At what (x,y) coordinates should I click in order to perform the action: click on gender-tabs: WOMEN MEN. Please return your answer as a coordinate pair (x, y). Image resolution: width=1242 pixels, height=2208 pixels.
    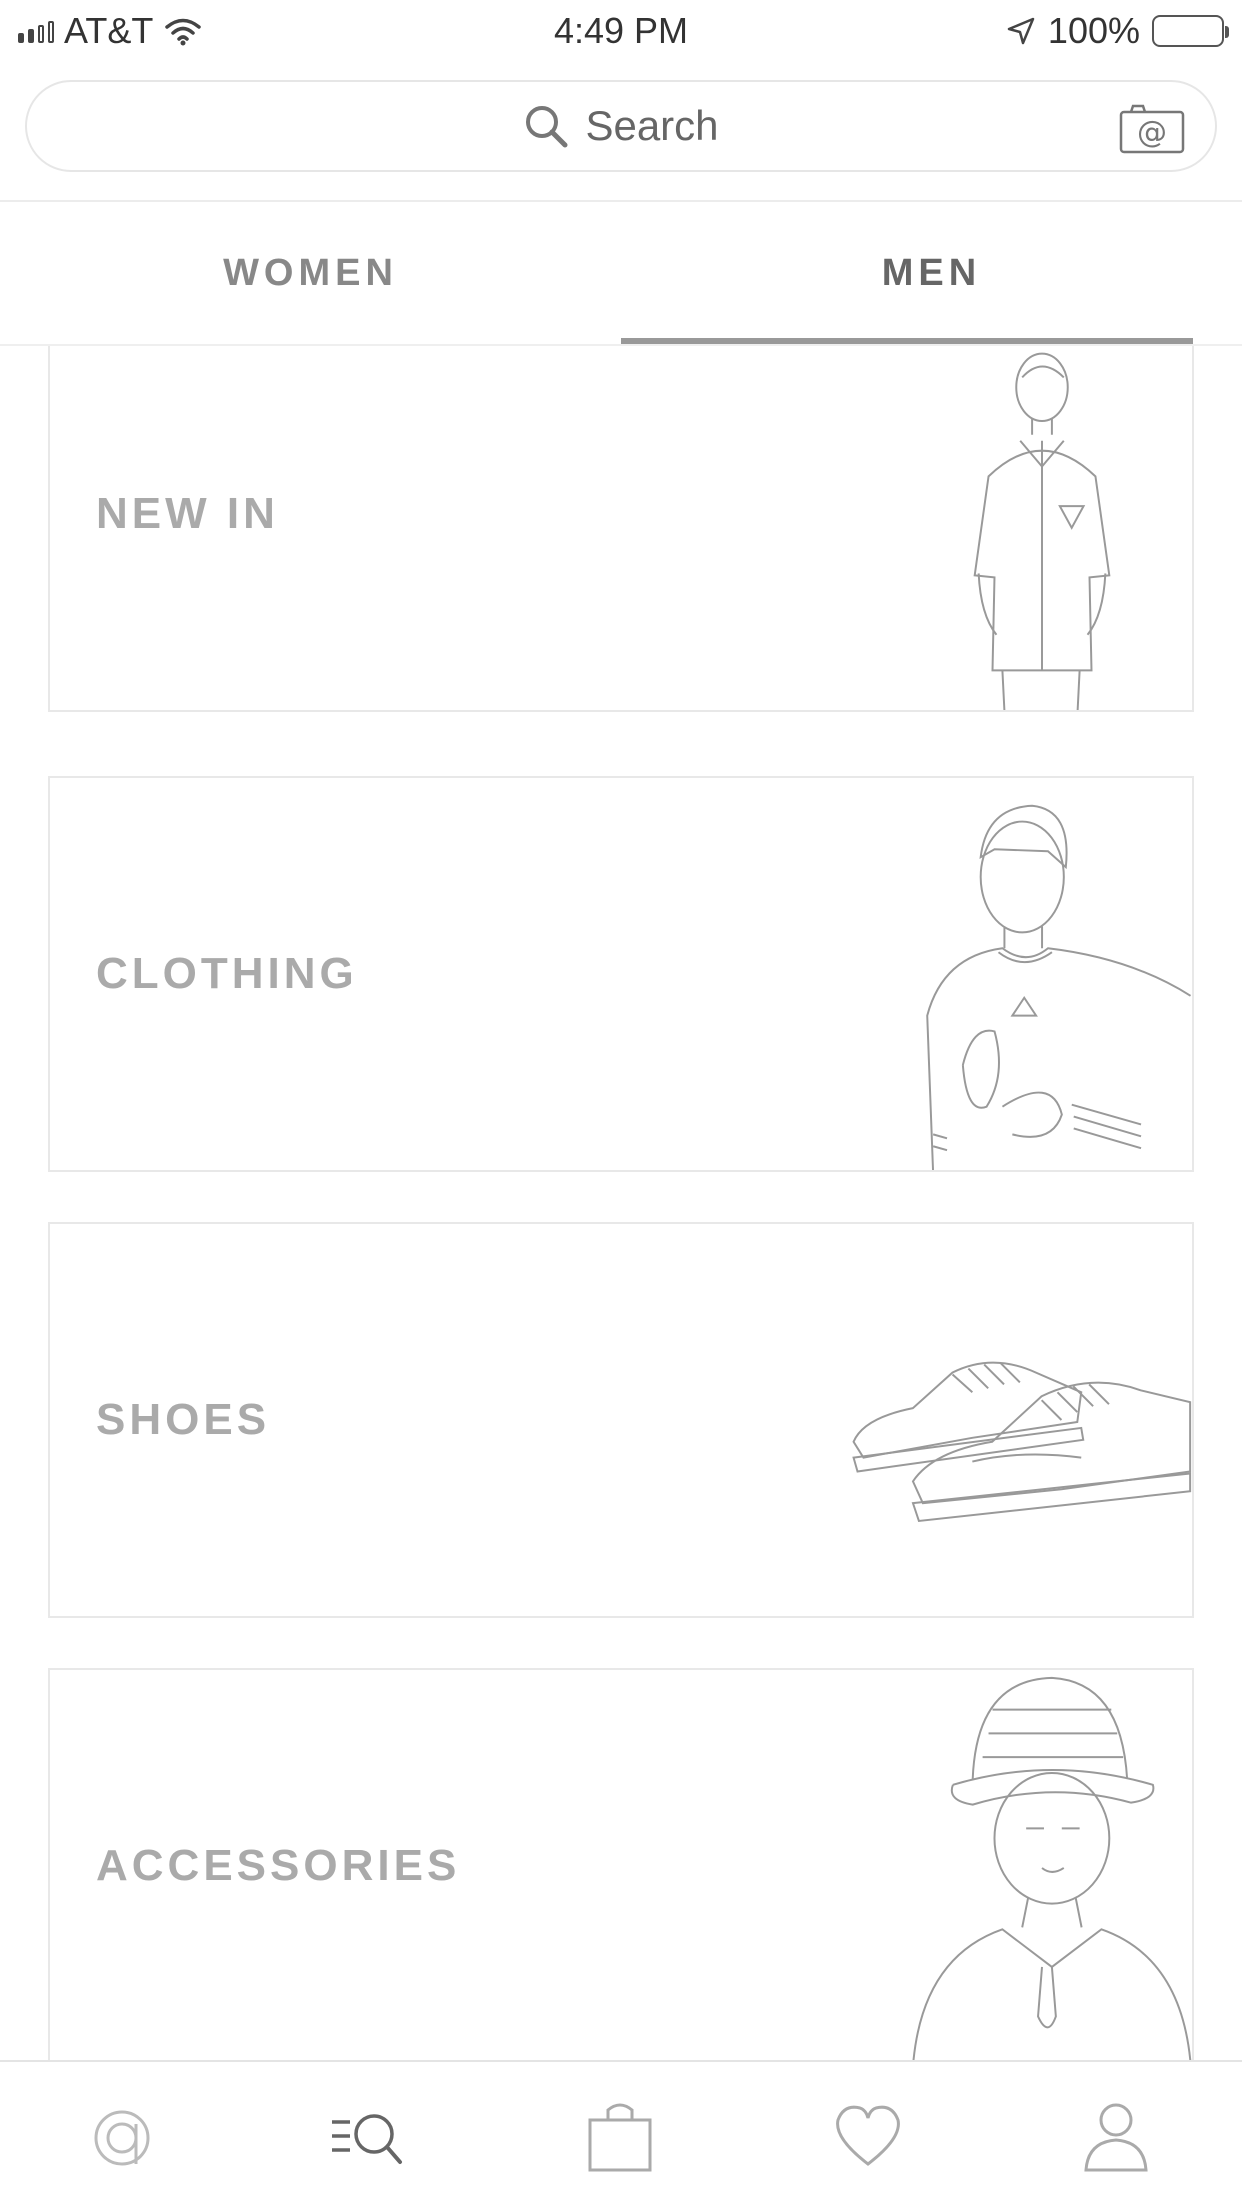
    Looking at the image, I should click on (621, 273).